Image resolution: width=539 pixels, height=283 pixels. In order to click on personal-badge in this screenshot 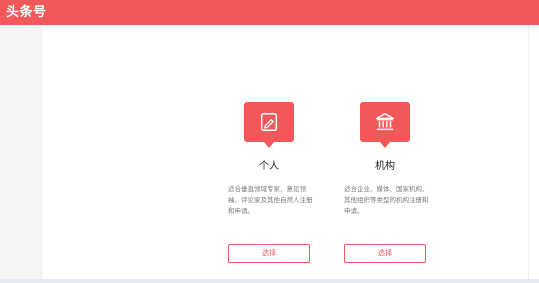, I will do `click(269, 125)`.